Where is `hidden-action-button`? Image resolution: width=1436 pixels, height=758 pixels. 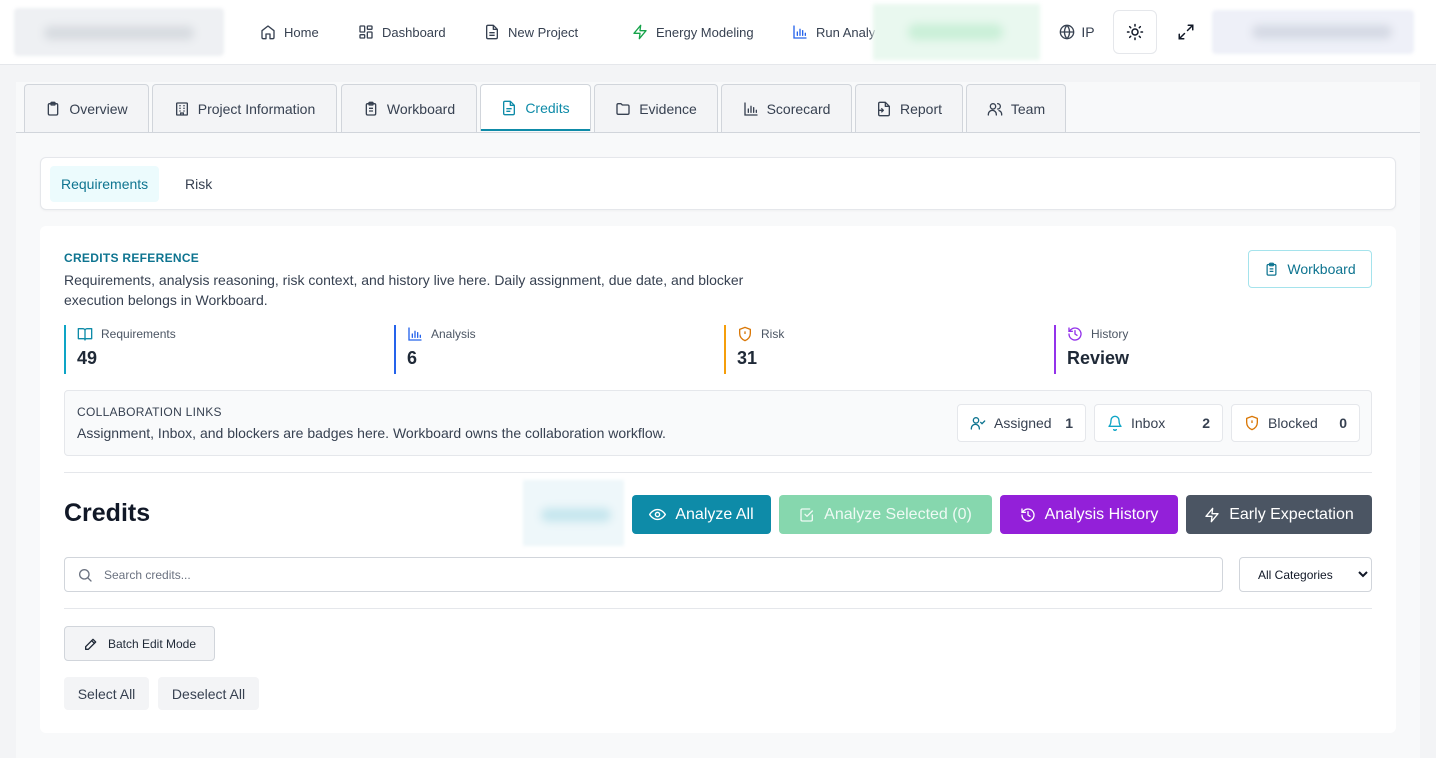 hidden-action-button is located at coordinates (573, 513).